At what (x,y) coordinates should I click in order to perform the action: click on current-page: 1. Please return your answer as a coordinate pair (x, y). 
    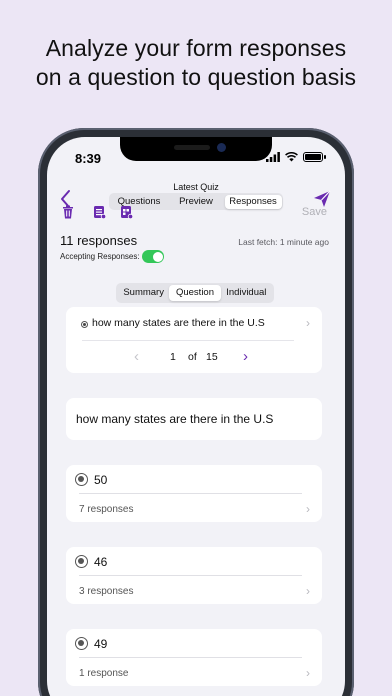
    Looking at the image, I should click on (173, 357).